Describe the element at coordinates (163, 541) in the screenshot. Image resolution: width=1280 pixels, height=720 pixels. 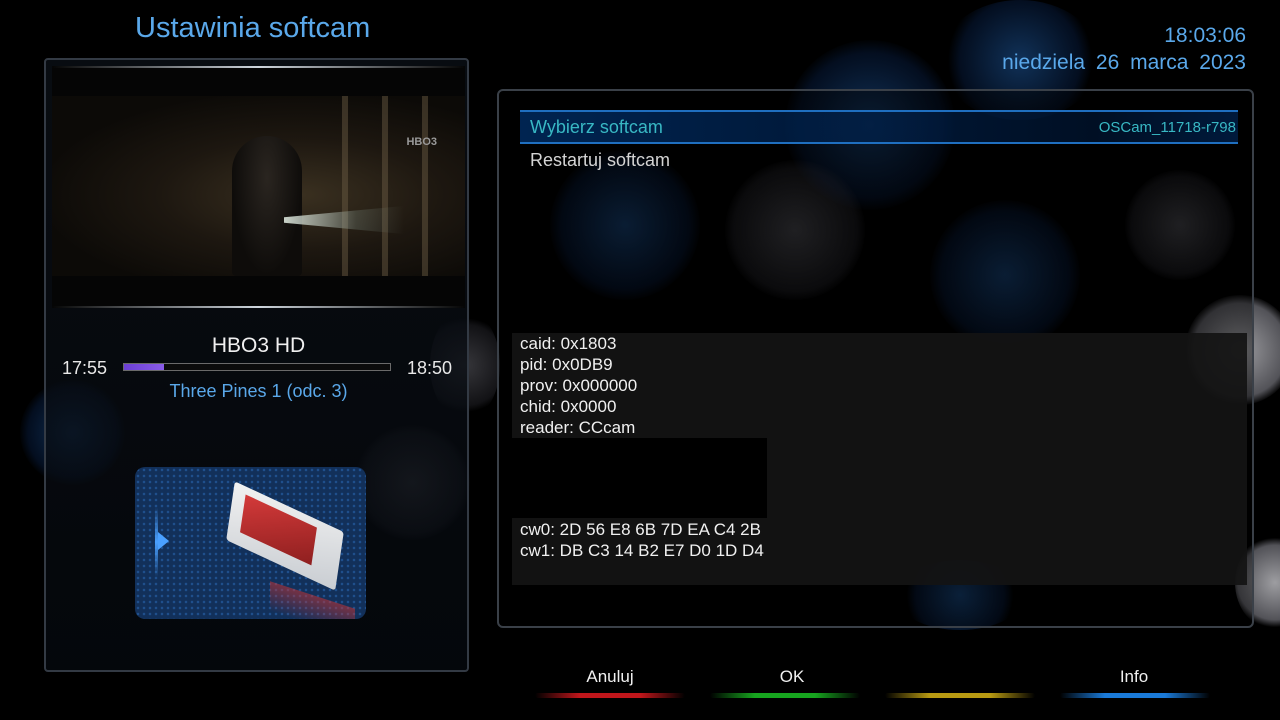
I see `arrow-right-icon` at that location.